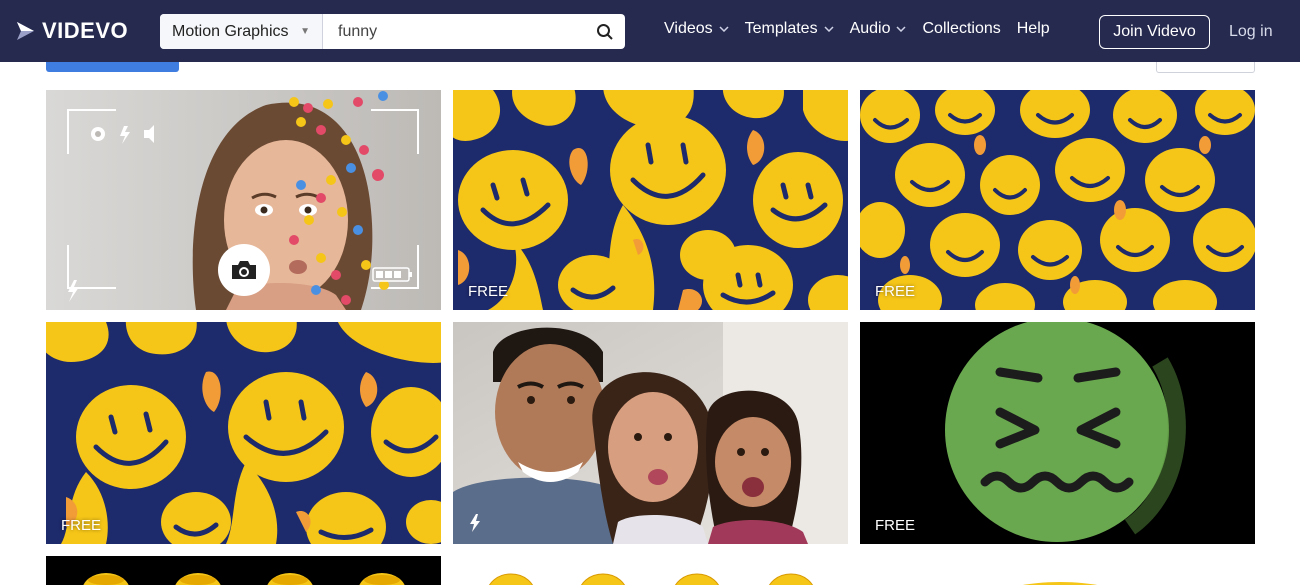 The width and height of the screenshot is (1300, 585). I want to click on chevron-down-icon: ▼, so click(305, 31).